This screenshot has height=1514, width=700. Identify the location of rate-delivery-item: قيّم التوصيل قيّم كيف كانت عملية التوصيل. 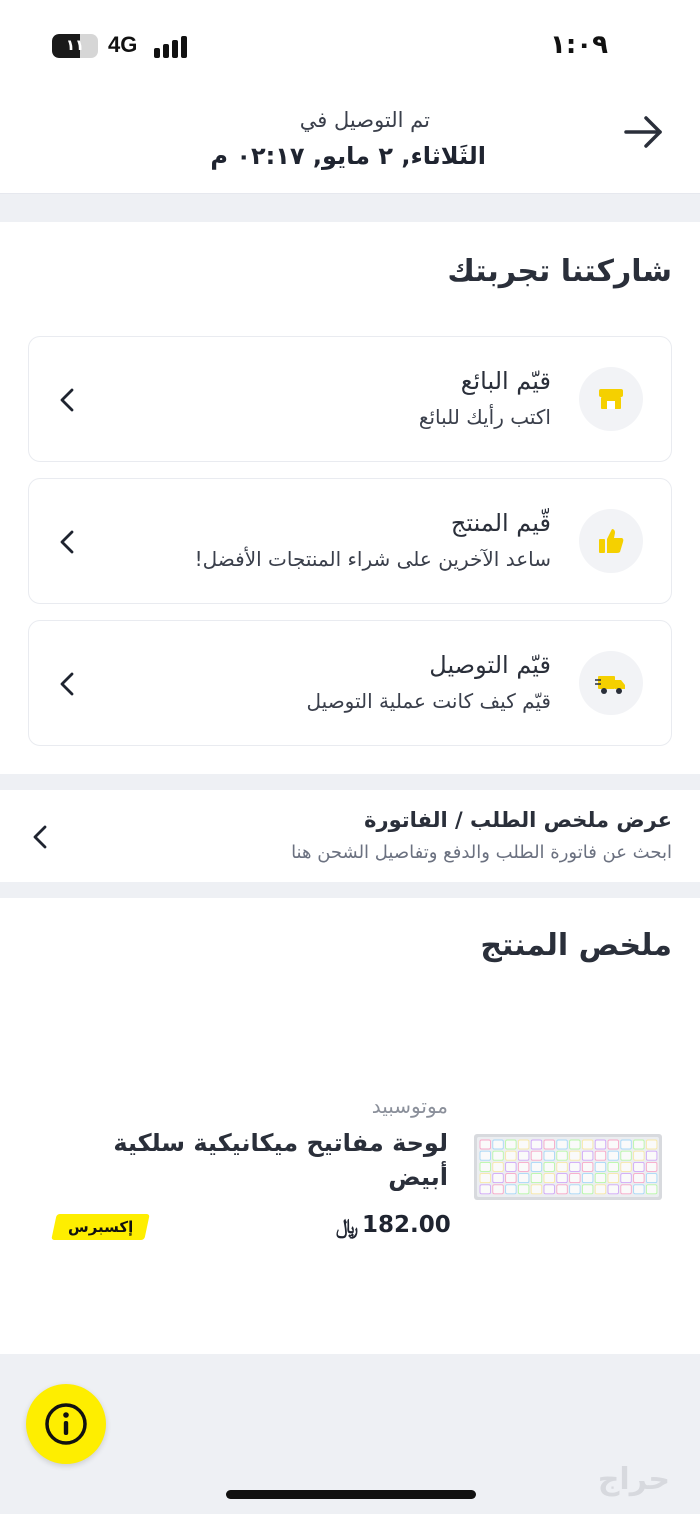
(350, 683).